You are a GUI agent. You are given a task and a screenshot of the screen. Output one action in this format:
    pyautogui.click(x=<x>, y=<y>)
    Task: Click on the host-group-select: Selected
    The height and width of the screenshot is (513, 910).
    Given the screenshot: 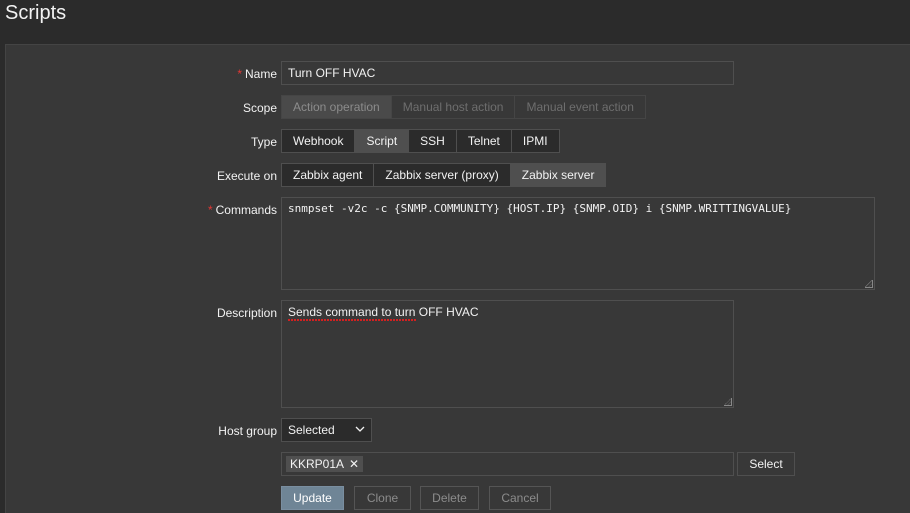 What is the action you would take?
    pyautogui.click(x=326, y=430)
    